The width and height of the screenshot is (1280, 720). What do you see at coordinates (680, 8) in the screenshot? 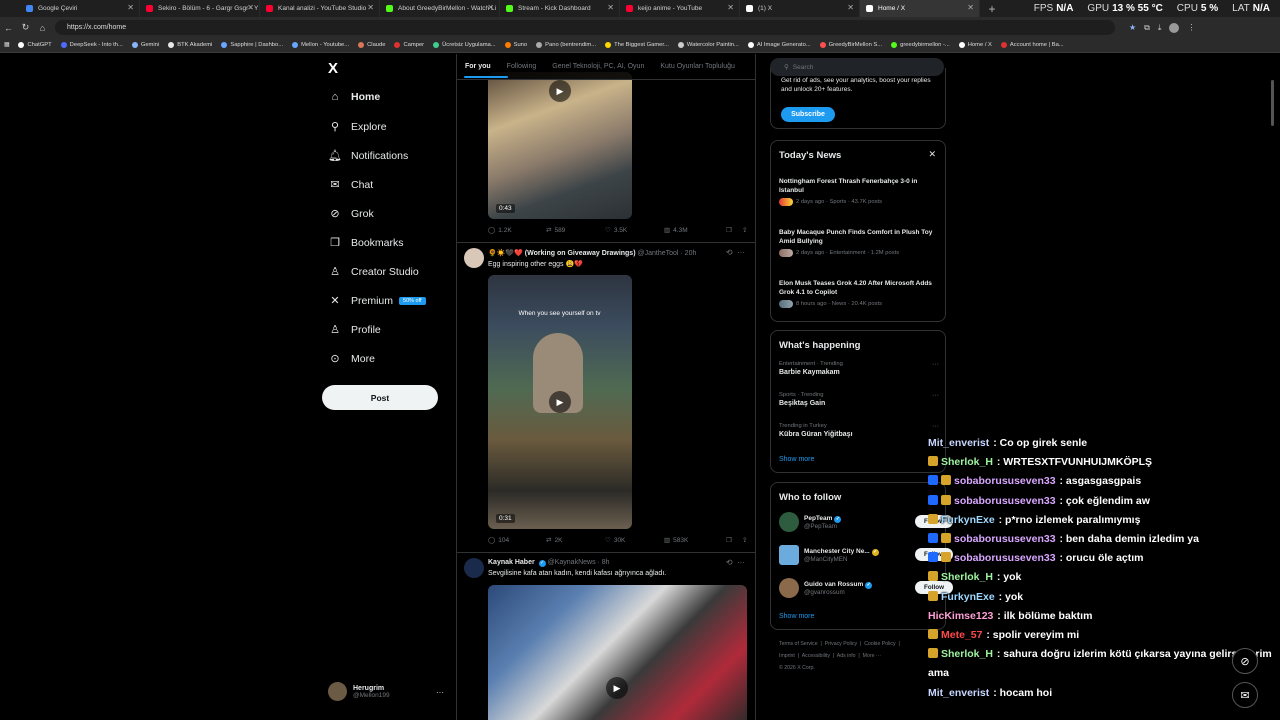
I see `browser-tab: keijo anime - YouTube ✕` at bounding box center [680, 8].